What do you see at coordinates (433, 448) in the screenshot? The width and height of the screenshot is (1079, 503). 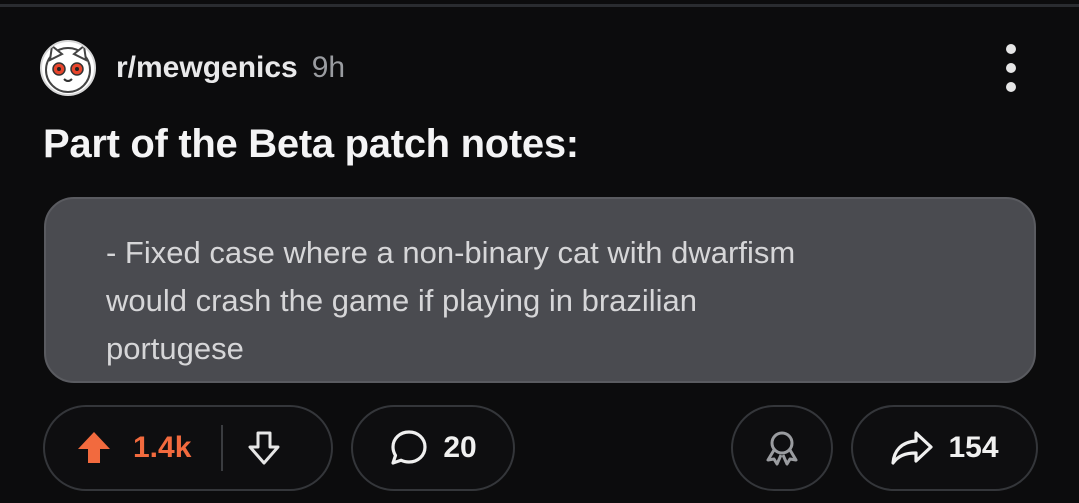 I see `comments-button: 20` at bounding box center [433, 448].